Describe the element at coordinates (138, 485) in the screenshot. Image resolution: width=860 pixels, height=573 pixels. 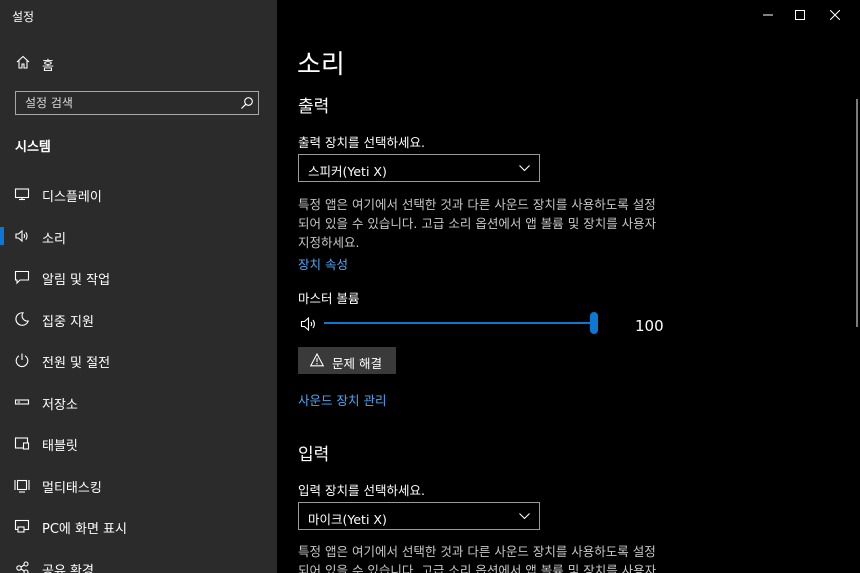
I see `sidebar-item-multitasking: 멀티태스킹` at that location.